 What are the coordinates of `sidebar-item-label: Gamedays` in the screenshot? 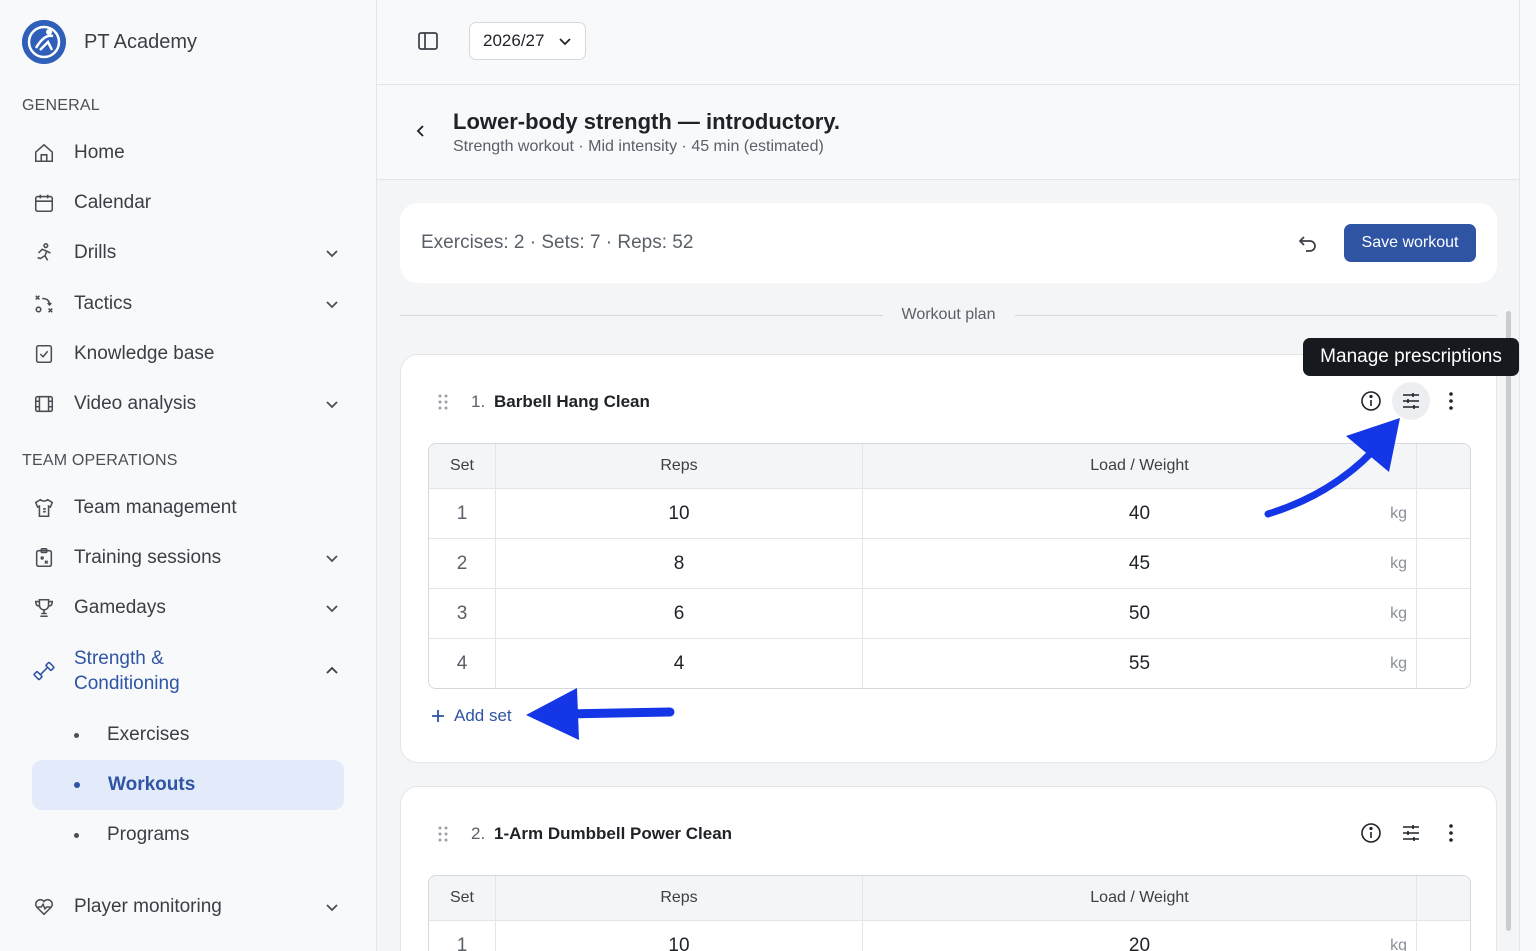 It's located at (120, 607).